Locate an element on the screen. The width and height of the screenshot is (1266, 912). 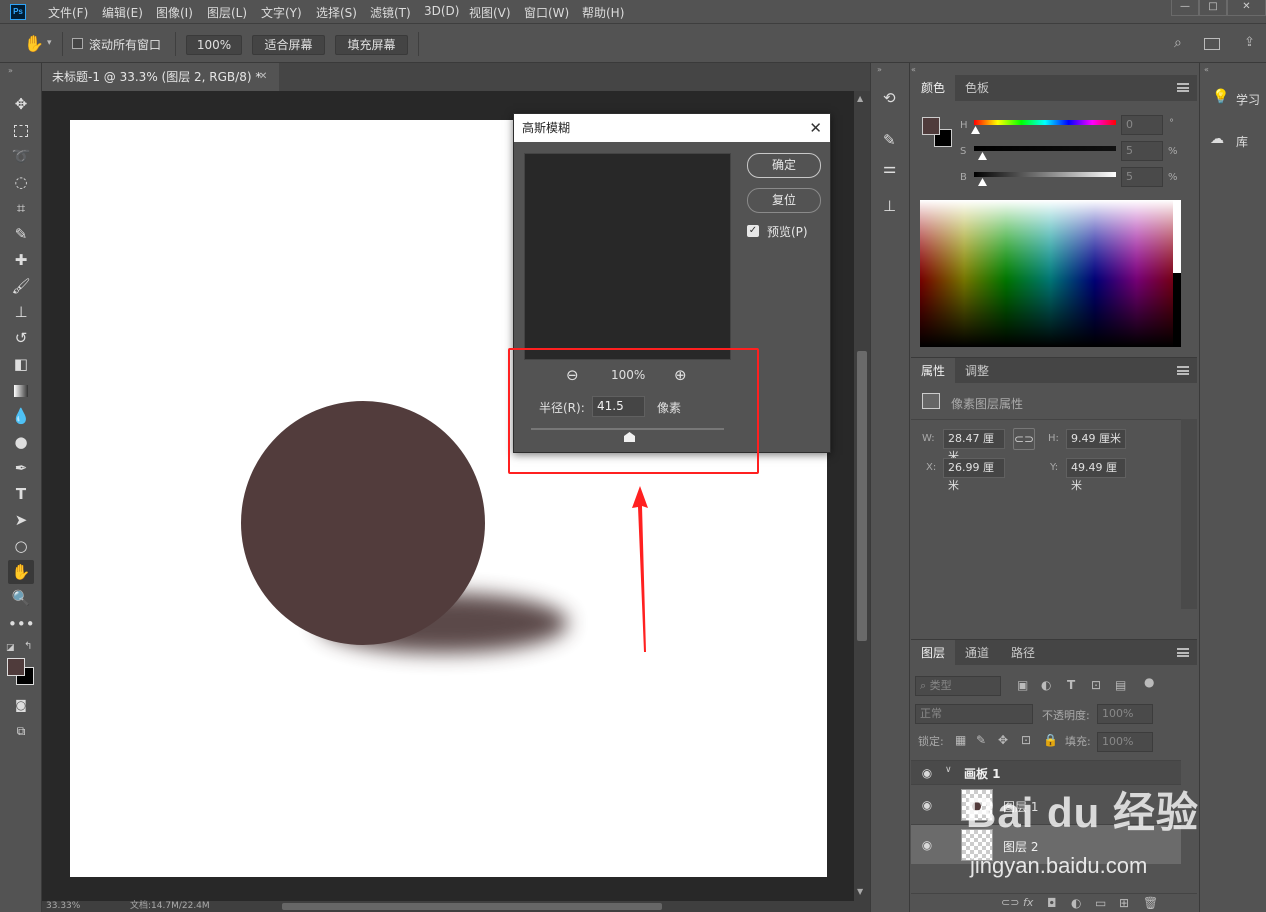
brush-tool-icon: 🖌 is located at coordinates (21, 286).